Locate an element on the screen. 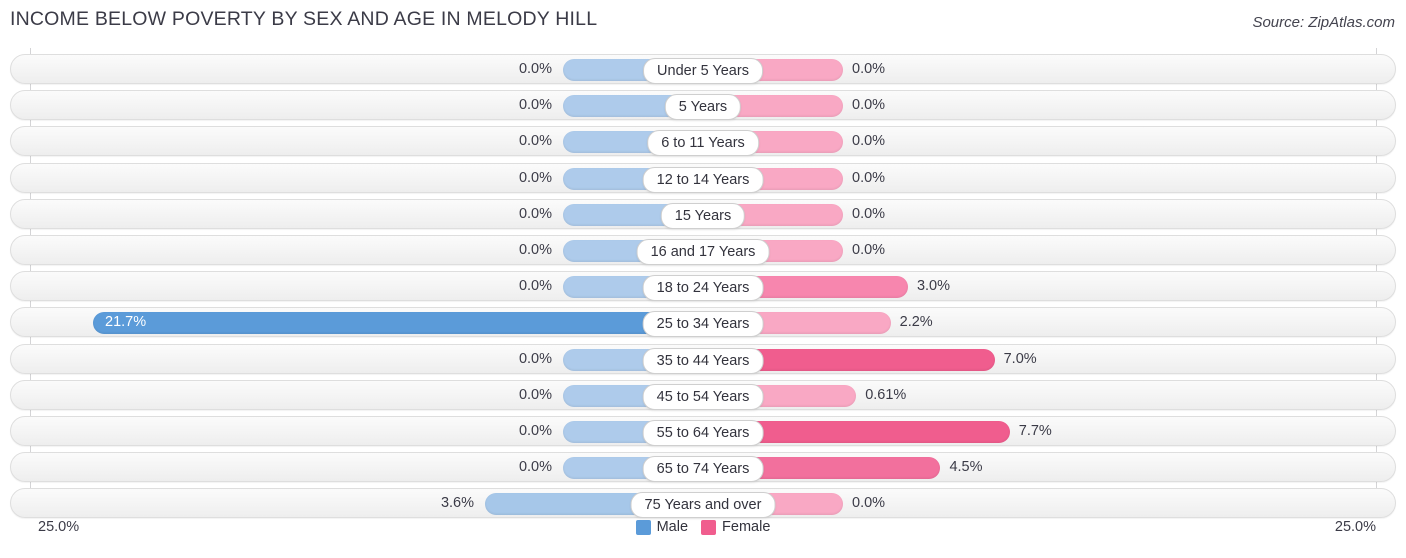 This screenshot has height=558, width=1406. category-label: Under 5 Years is located at coordinates (703, 71).